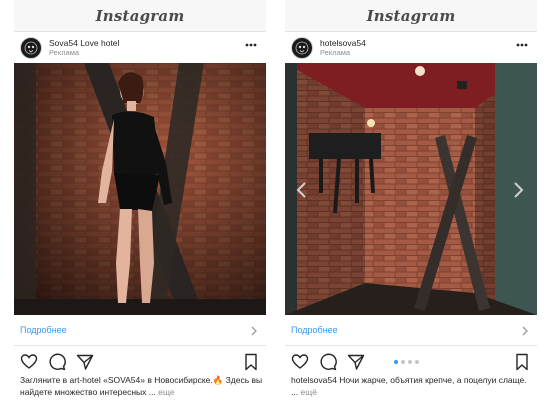  I want to click on post-header: Sova54 Love hotel Реклама, so click(140, 47).